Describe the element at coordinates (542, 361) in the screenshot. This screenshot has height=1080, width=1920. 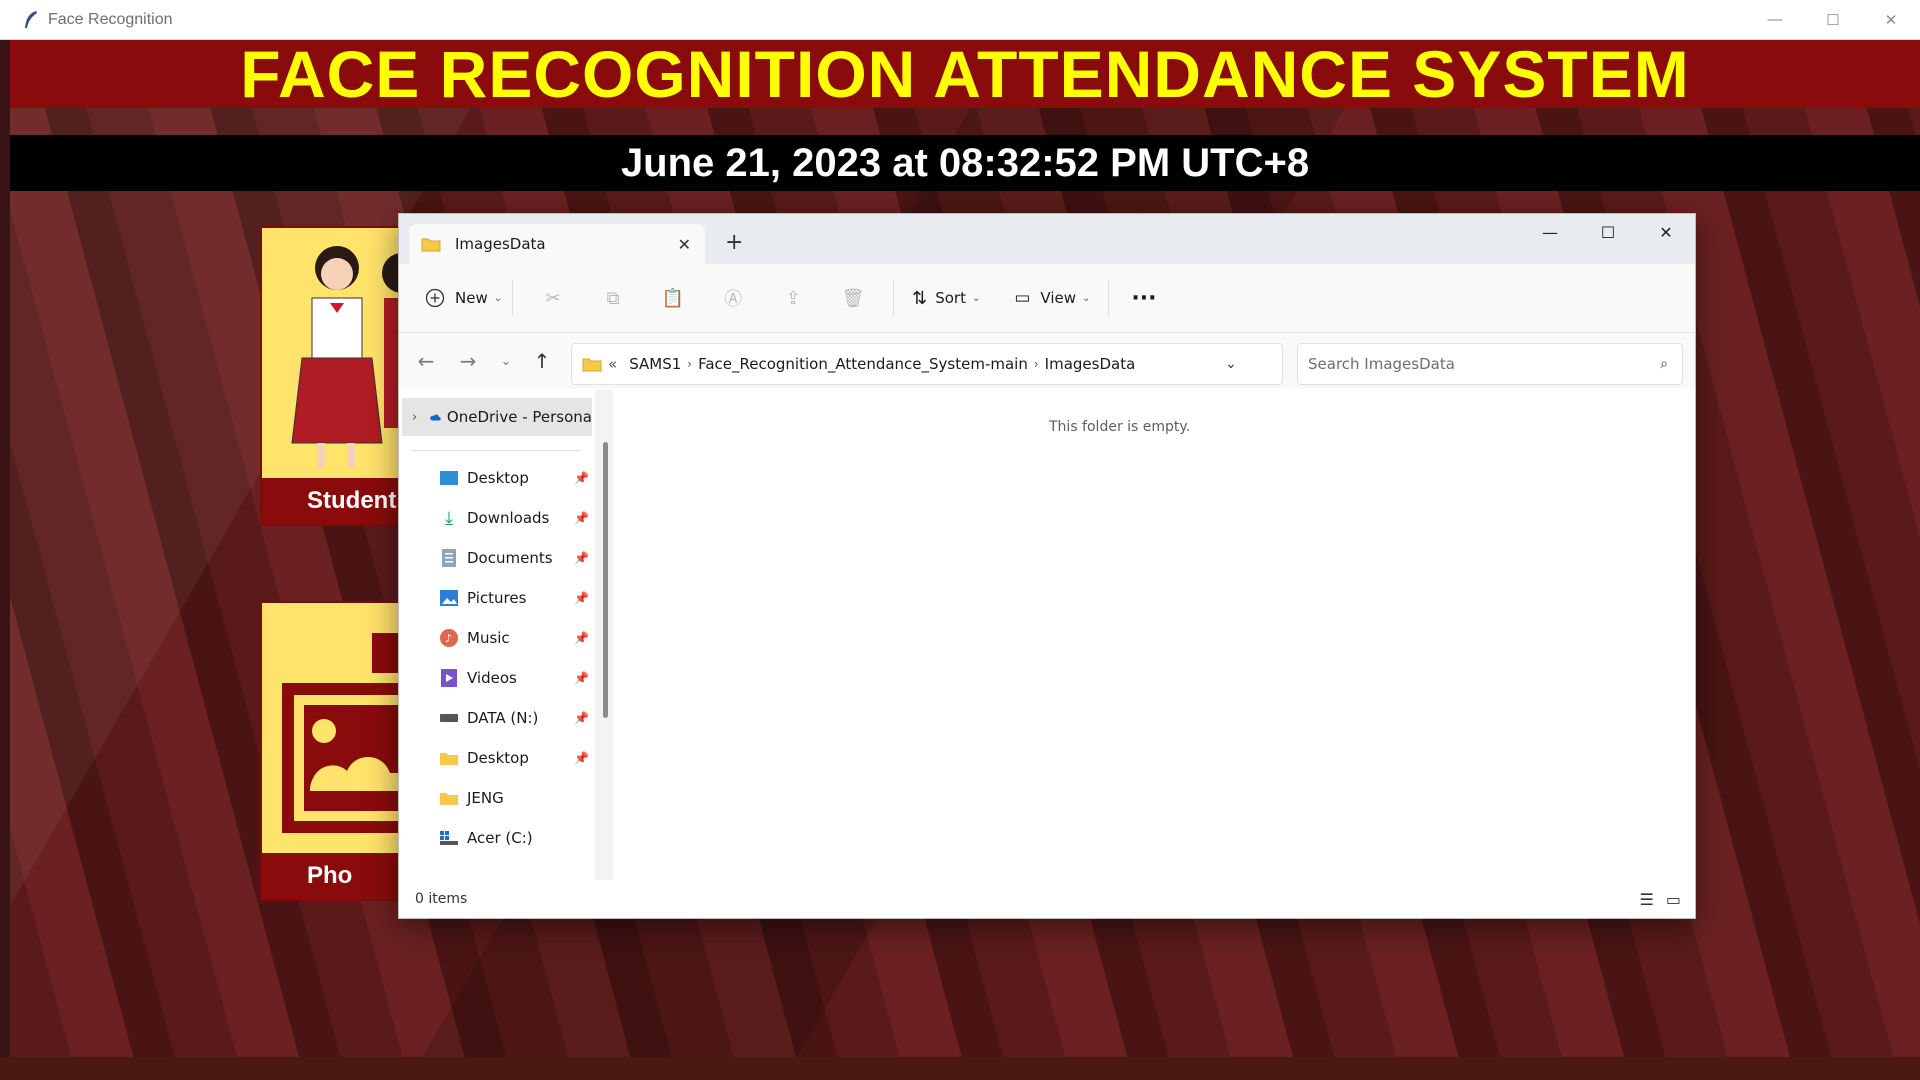
I see `up-arrow-icon: ↑` at that location.